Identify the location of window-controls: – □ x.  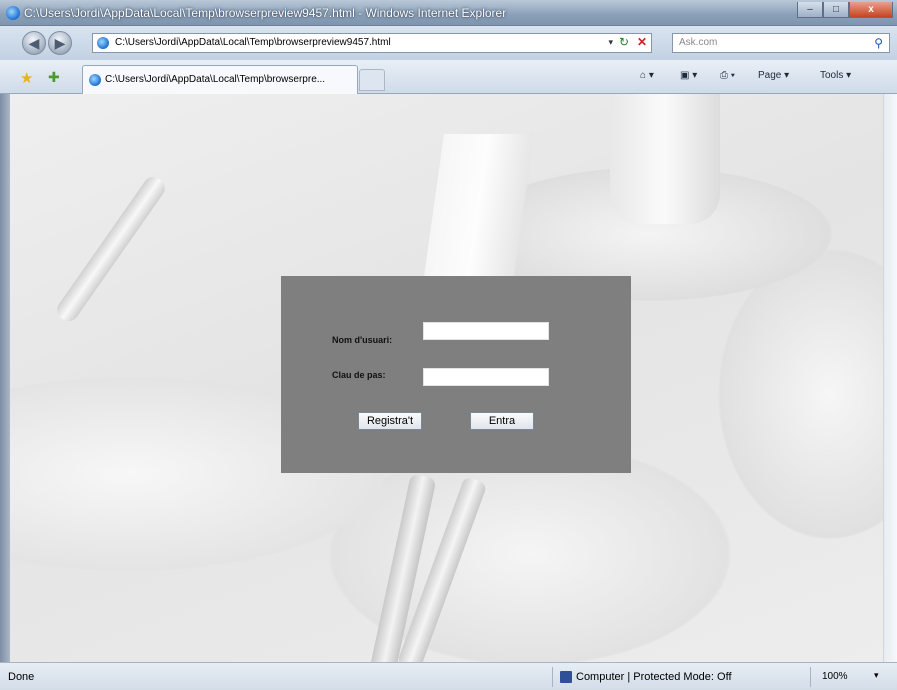
(845, 10).